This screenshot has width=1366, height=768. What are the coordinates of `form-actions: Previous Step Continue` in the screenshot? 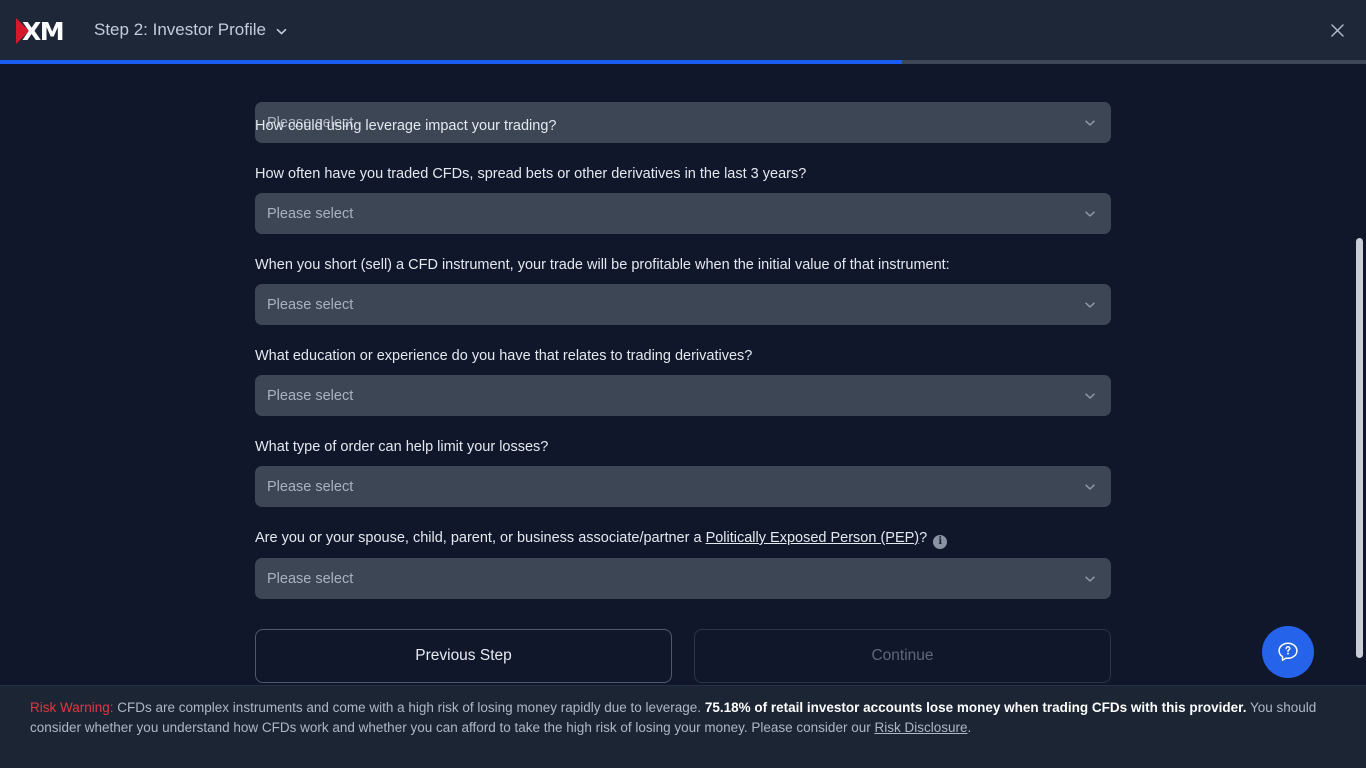 It's located at (683, 656).